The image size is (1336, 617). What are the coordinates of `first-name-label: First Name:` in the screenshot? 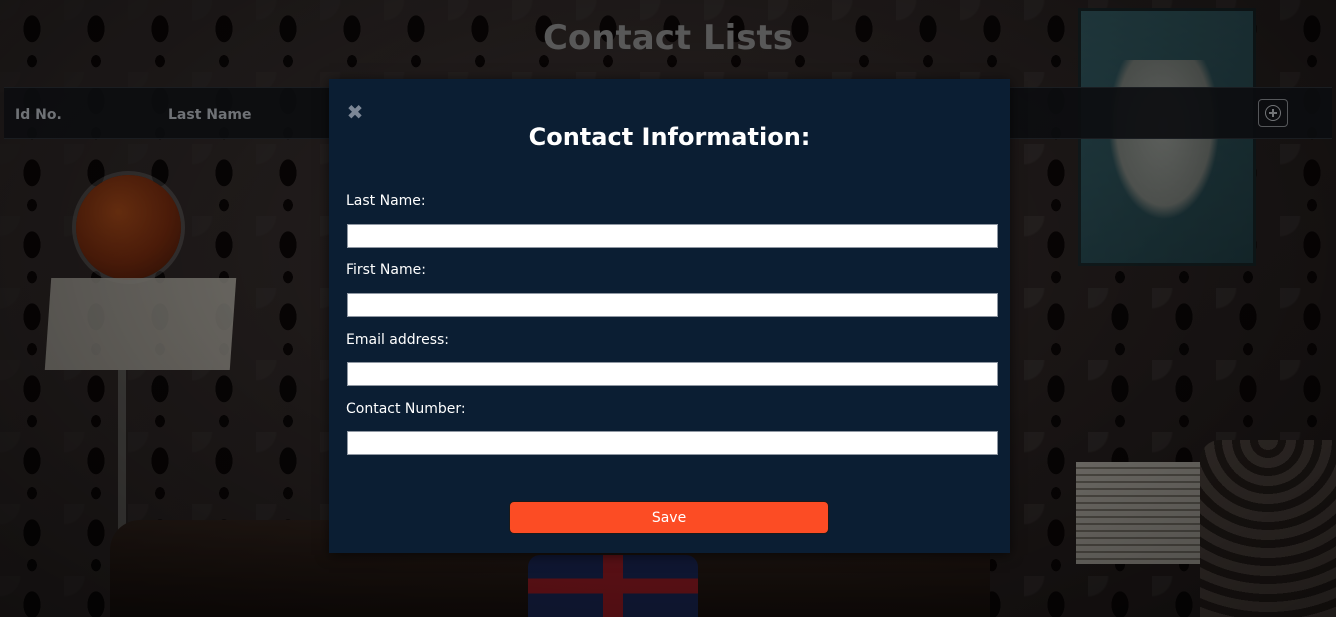 It's located at (386, 270).